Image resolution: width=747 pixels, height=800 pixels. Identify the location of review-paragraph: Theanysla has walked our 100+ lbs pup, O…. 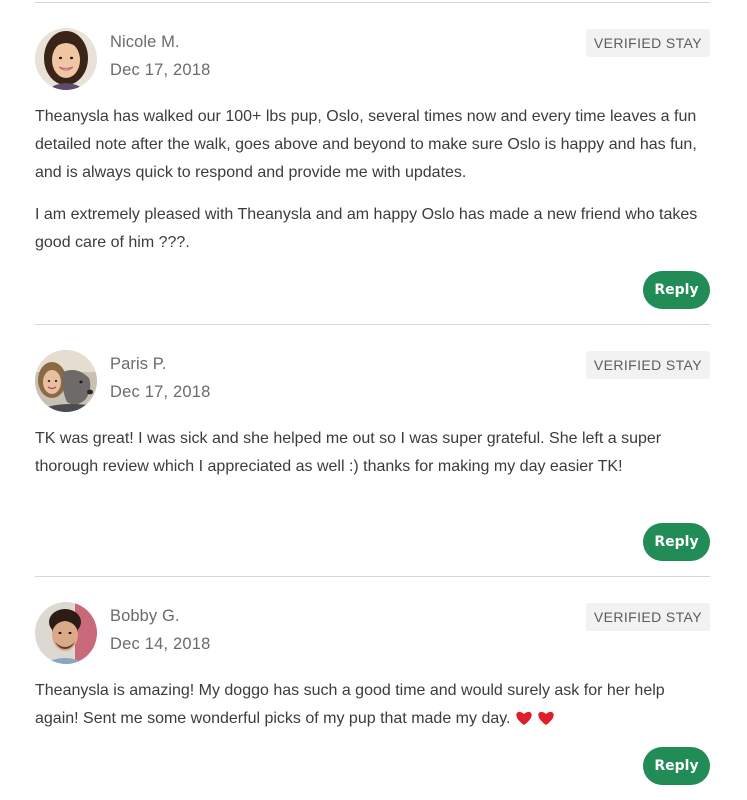
(366, 144).